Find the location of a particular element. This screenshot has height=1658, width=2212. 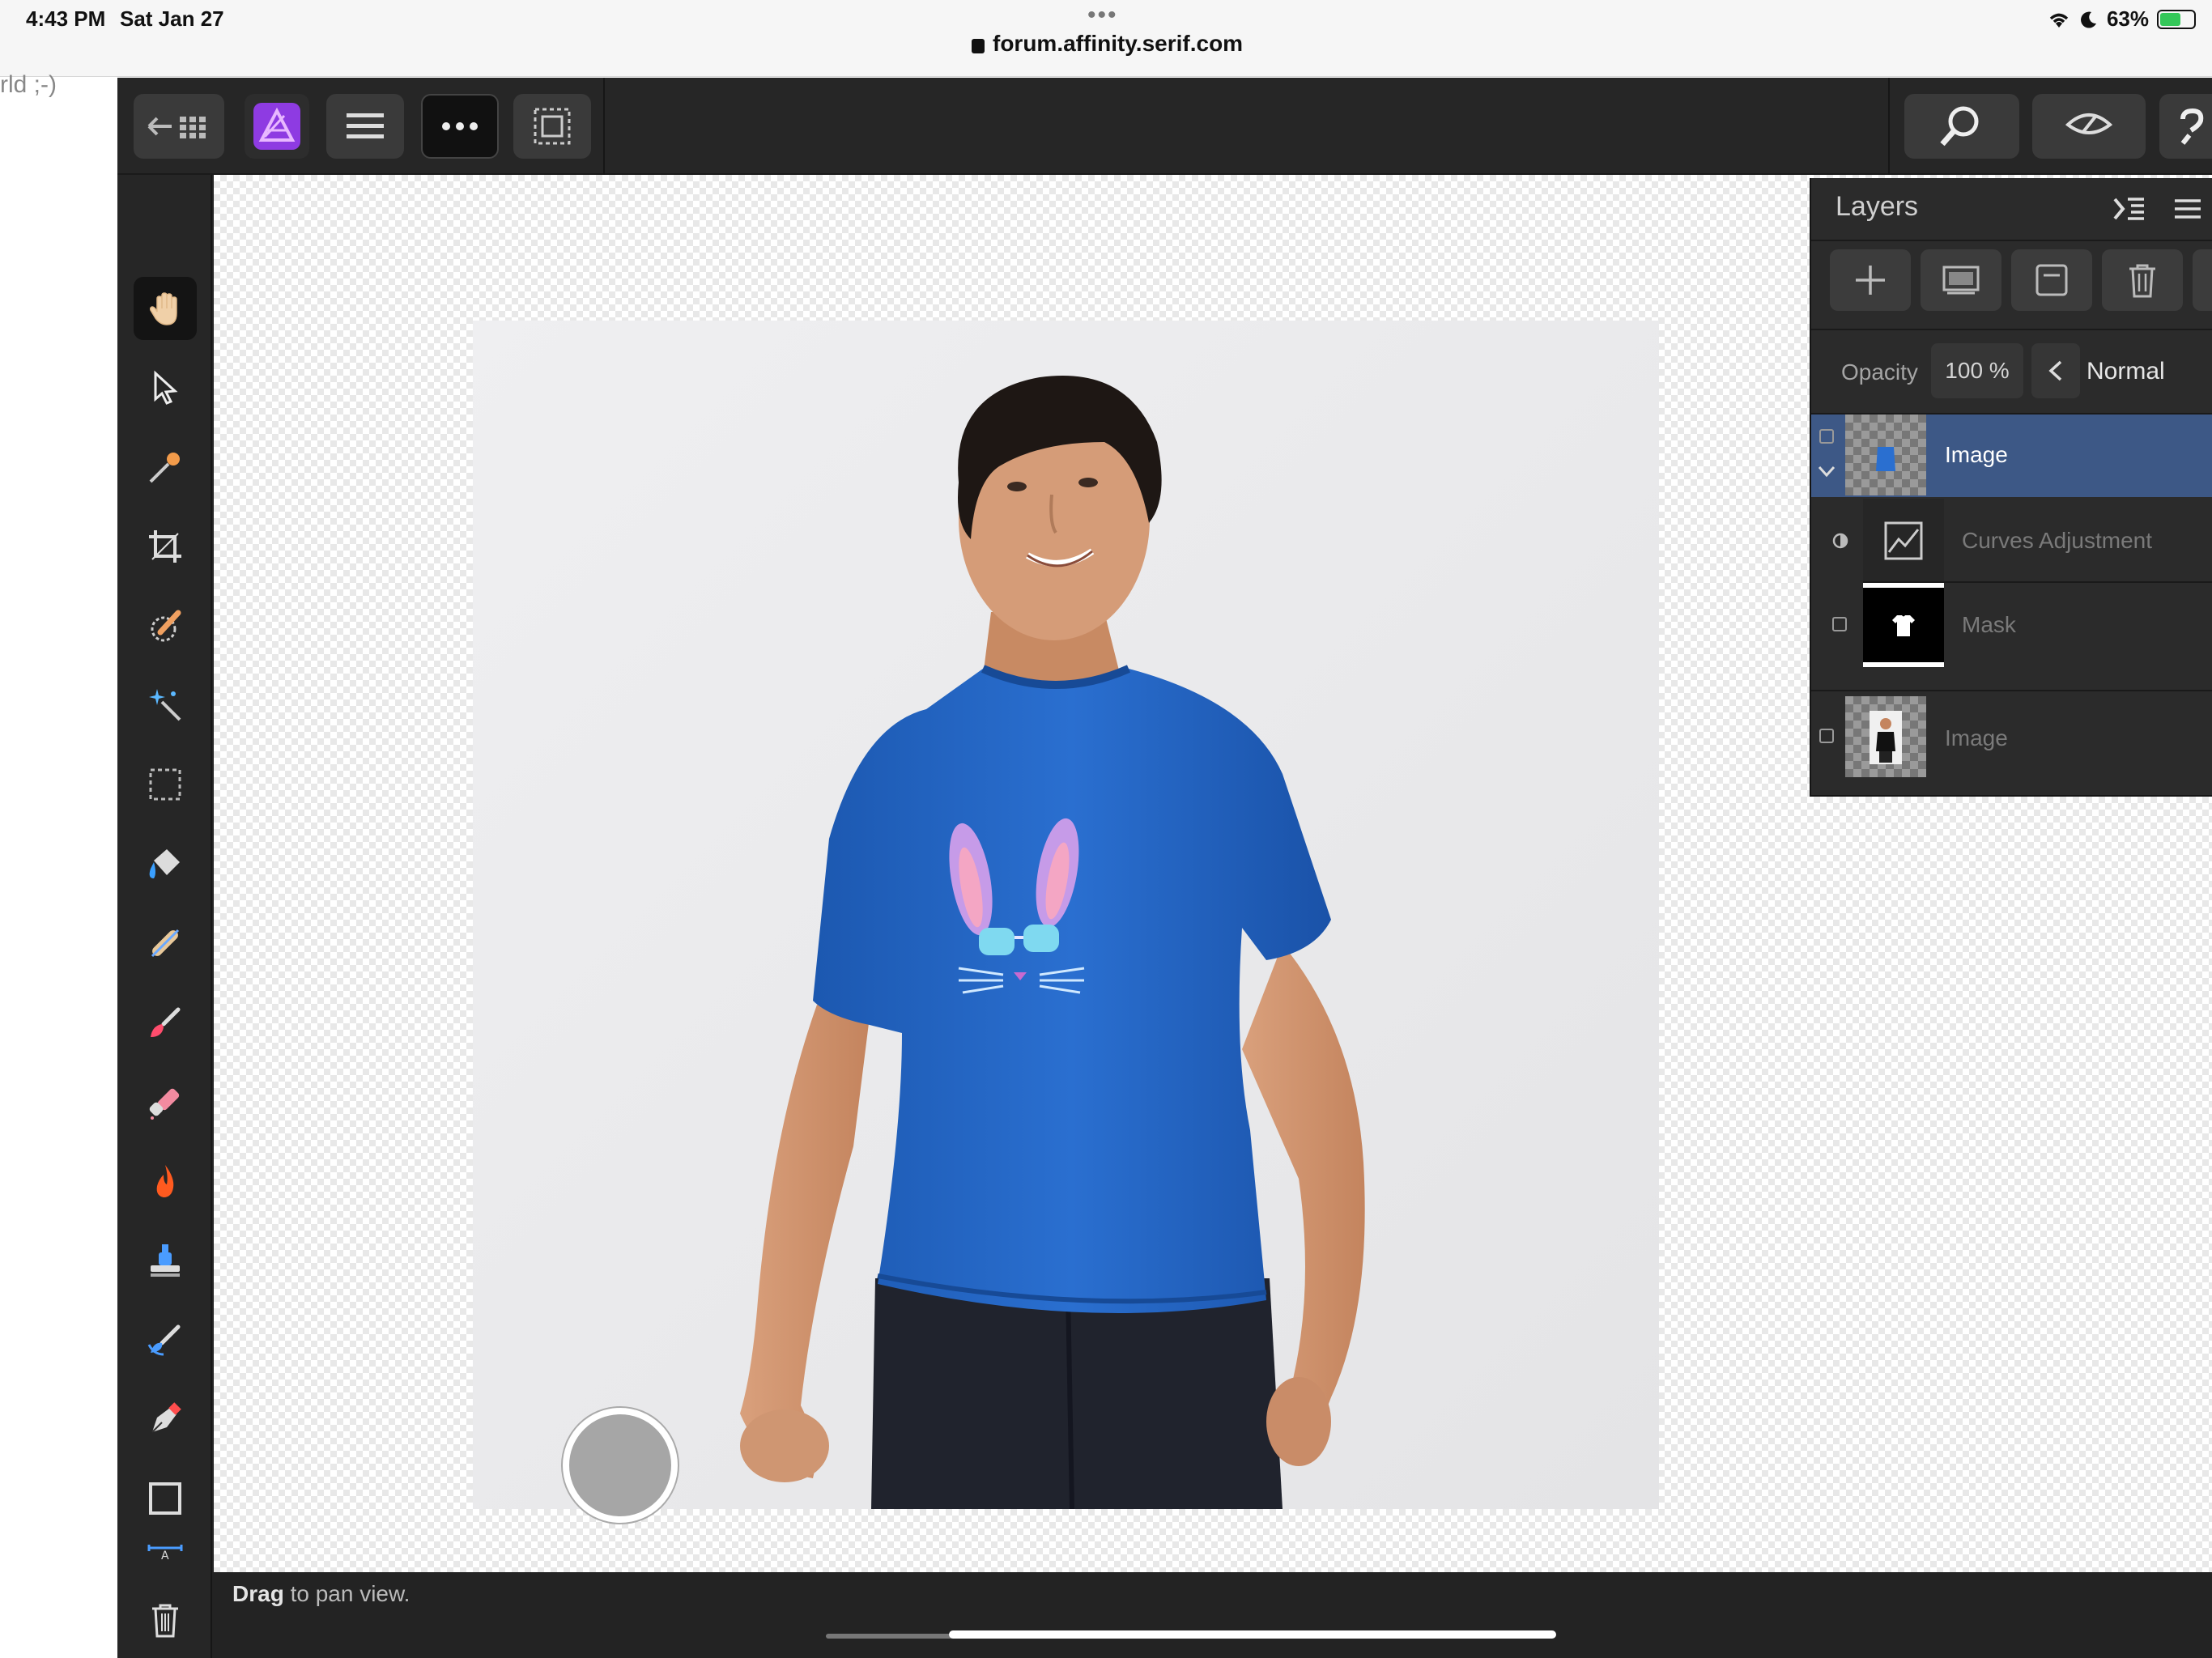

delete-tool-button is located at coordinates (165, 1620).